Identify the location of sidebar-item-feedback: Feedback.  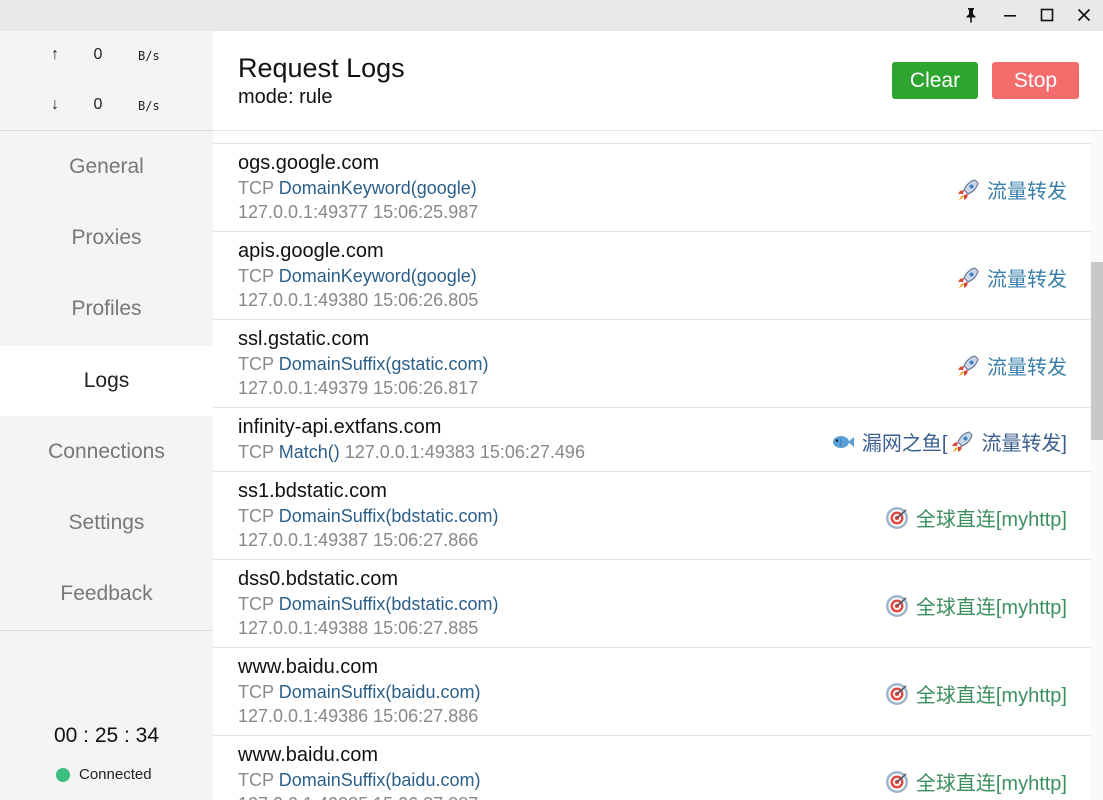
(106, 594).